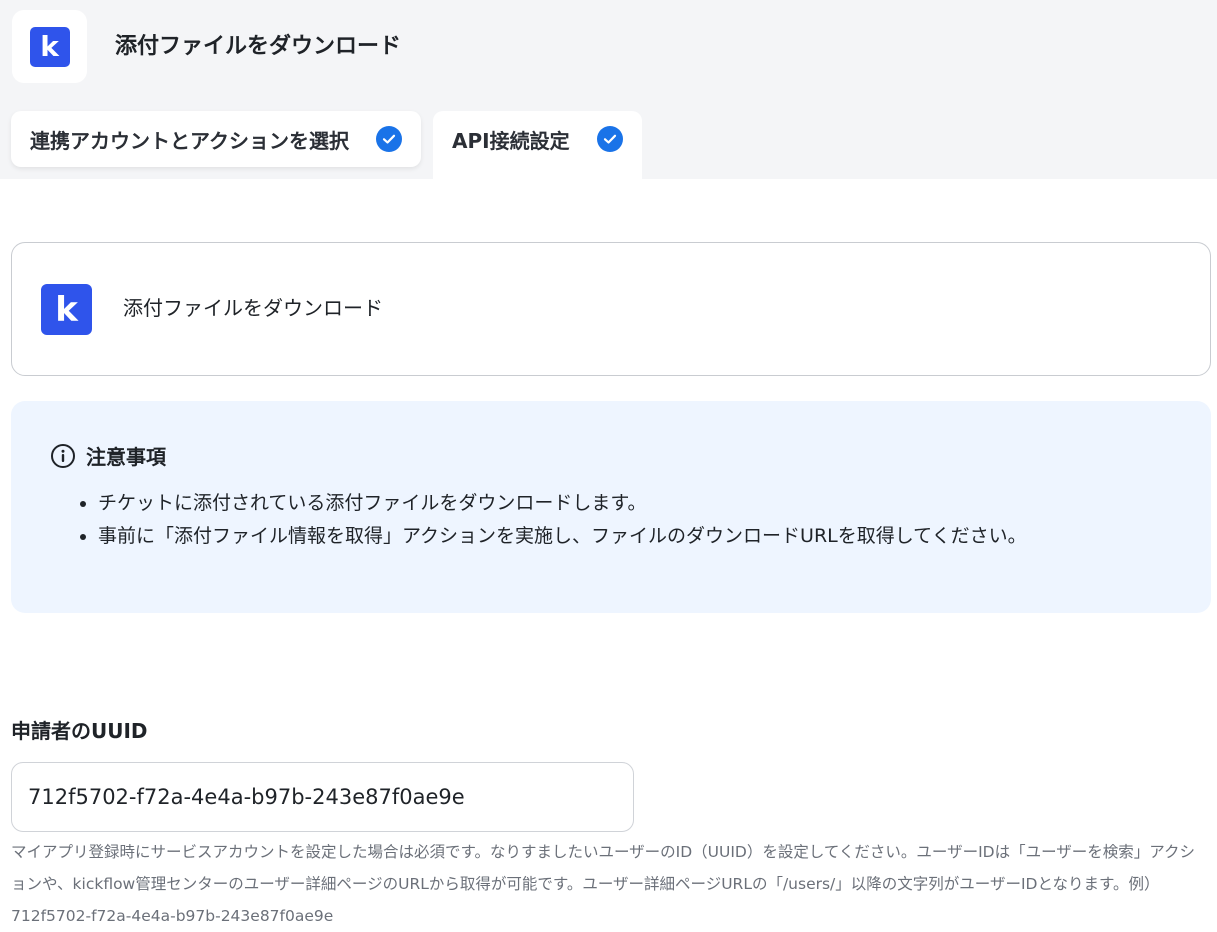 The height and width of the screenshot is (932, 1217). I want to click on action-card: k 添付ファイルをダウンロード, so click(611, 309).